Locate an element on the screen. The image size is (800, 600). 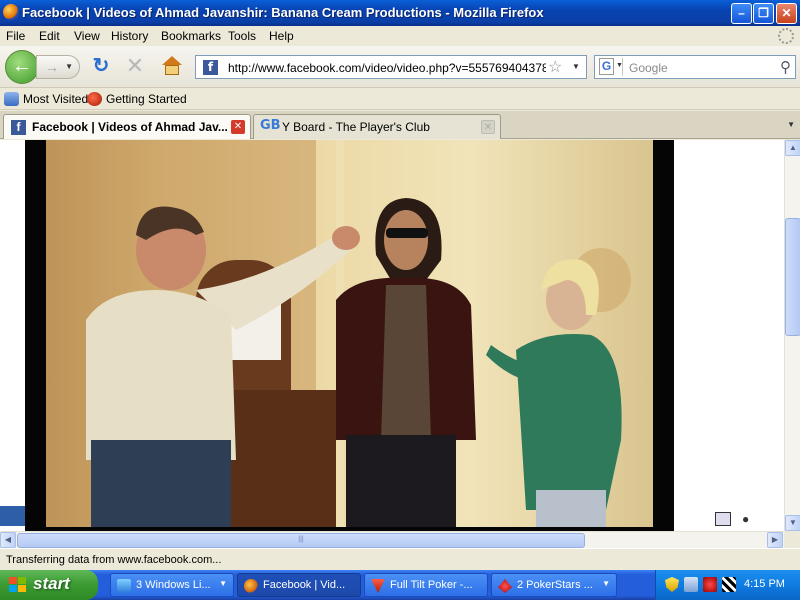
stop-button: ✕ is located at coordinates (135, 67).